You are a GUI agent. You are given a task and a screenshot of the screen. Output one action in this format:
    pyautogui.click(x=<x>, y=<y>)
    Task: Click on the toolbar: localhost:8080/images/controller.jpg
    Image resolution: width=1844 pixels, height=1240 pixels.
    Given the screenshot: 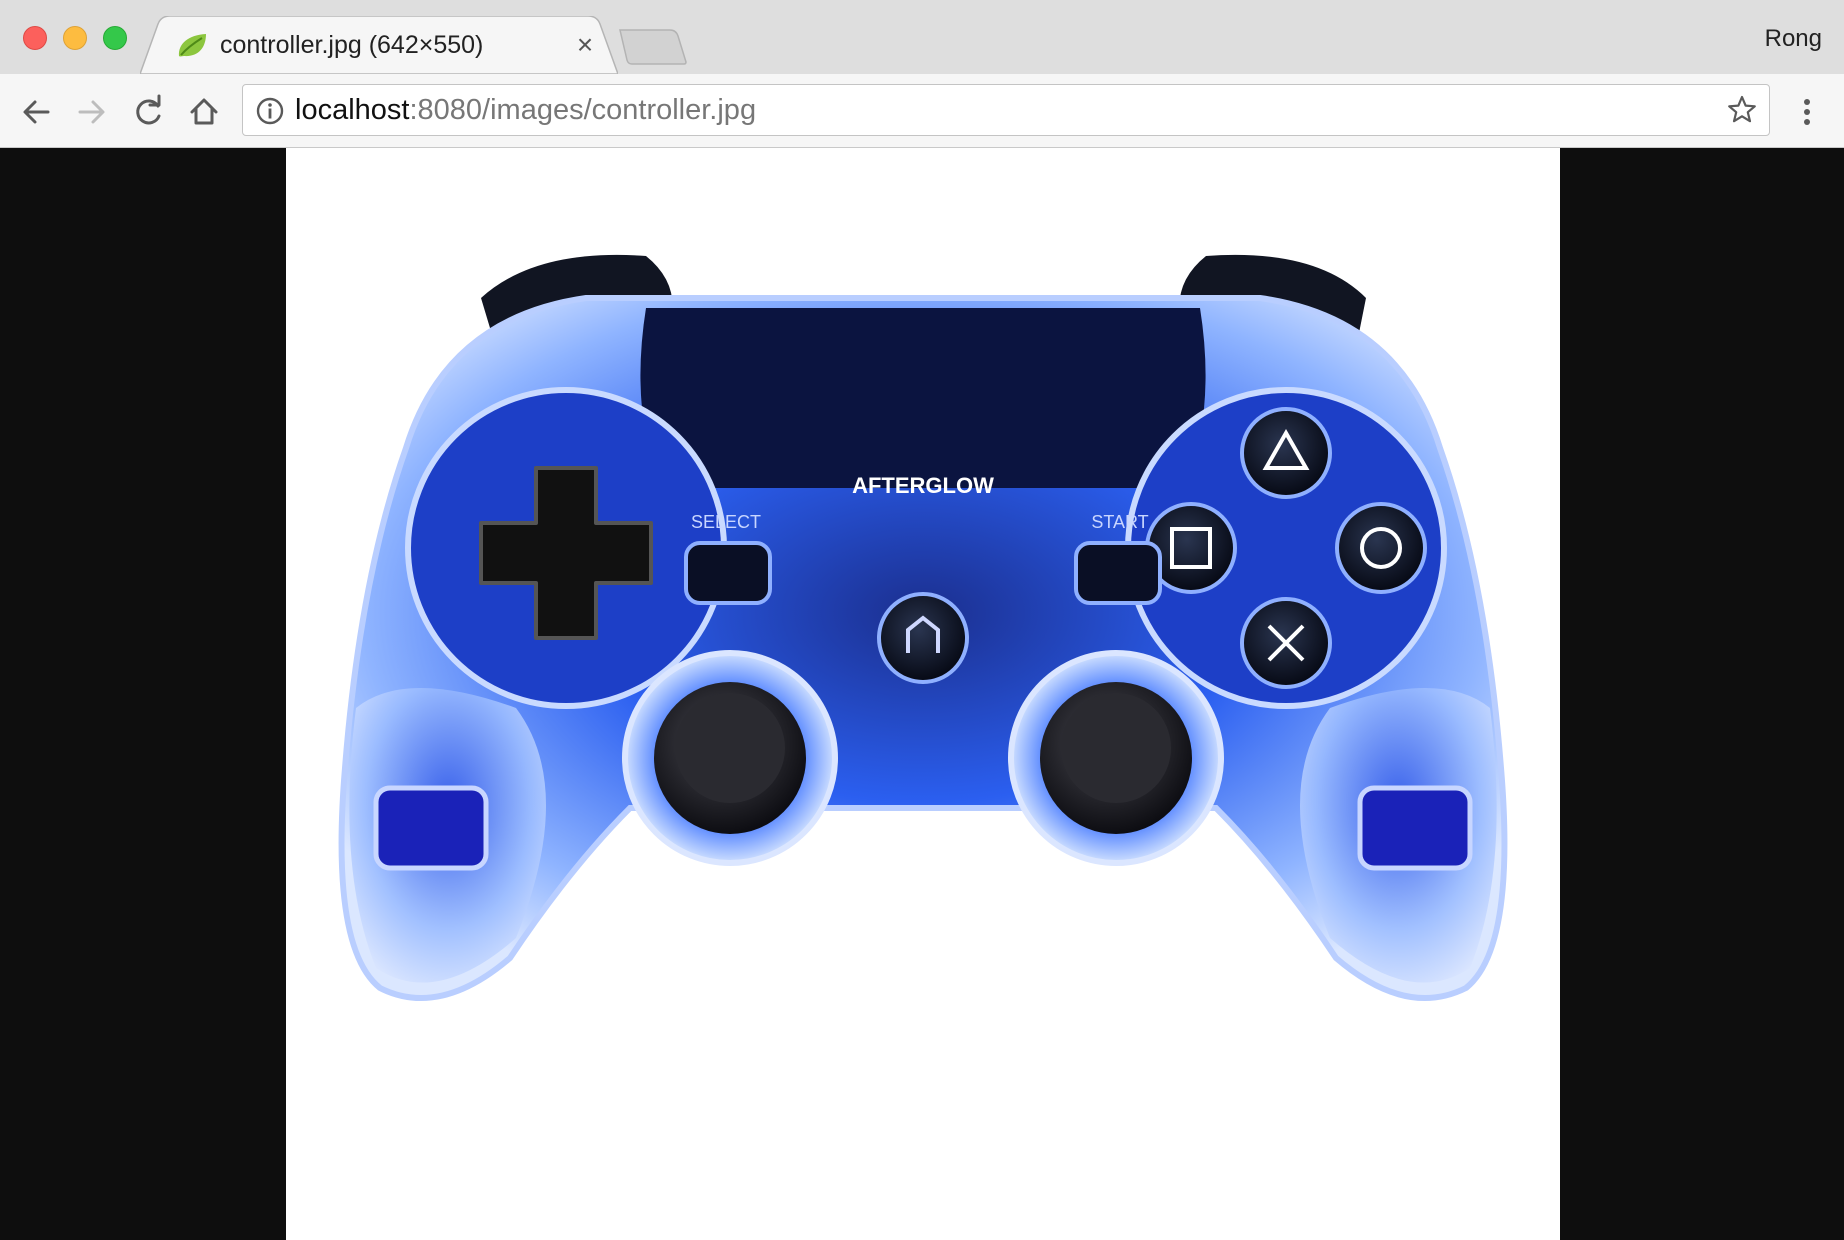 What is the action you would take?
    pyautogui.click(x=922, y=111)
    